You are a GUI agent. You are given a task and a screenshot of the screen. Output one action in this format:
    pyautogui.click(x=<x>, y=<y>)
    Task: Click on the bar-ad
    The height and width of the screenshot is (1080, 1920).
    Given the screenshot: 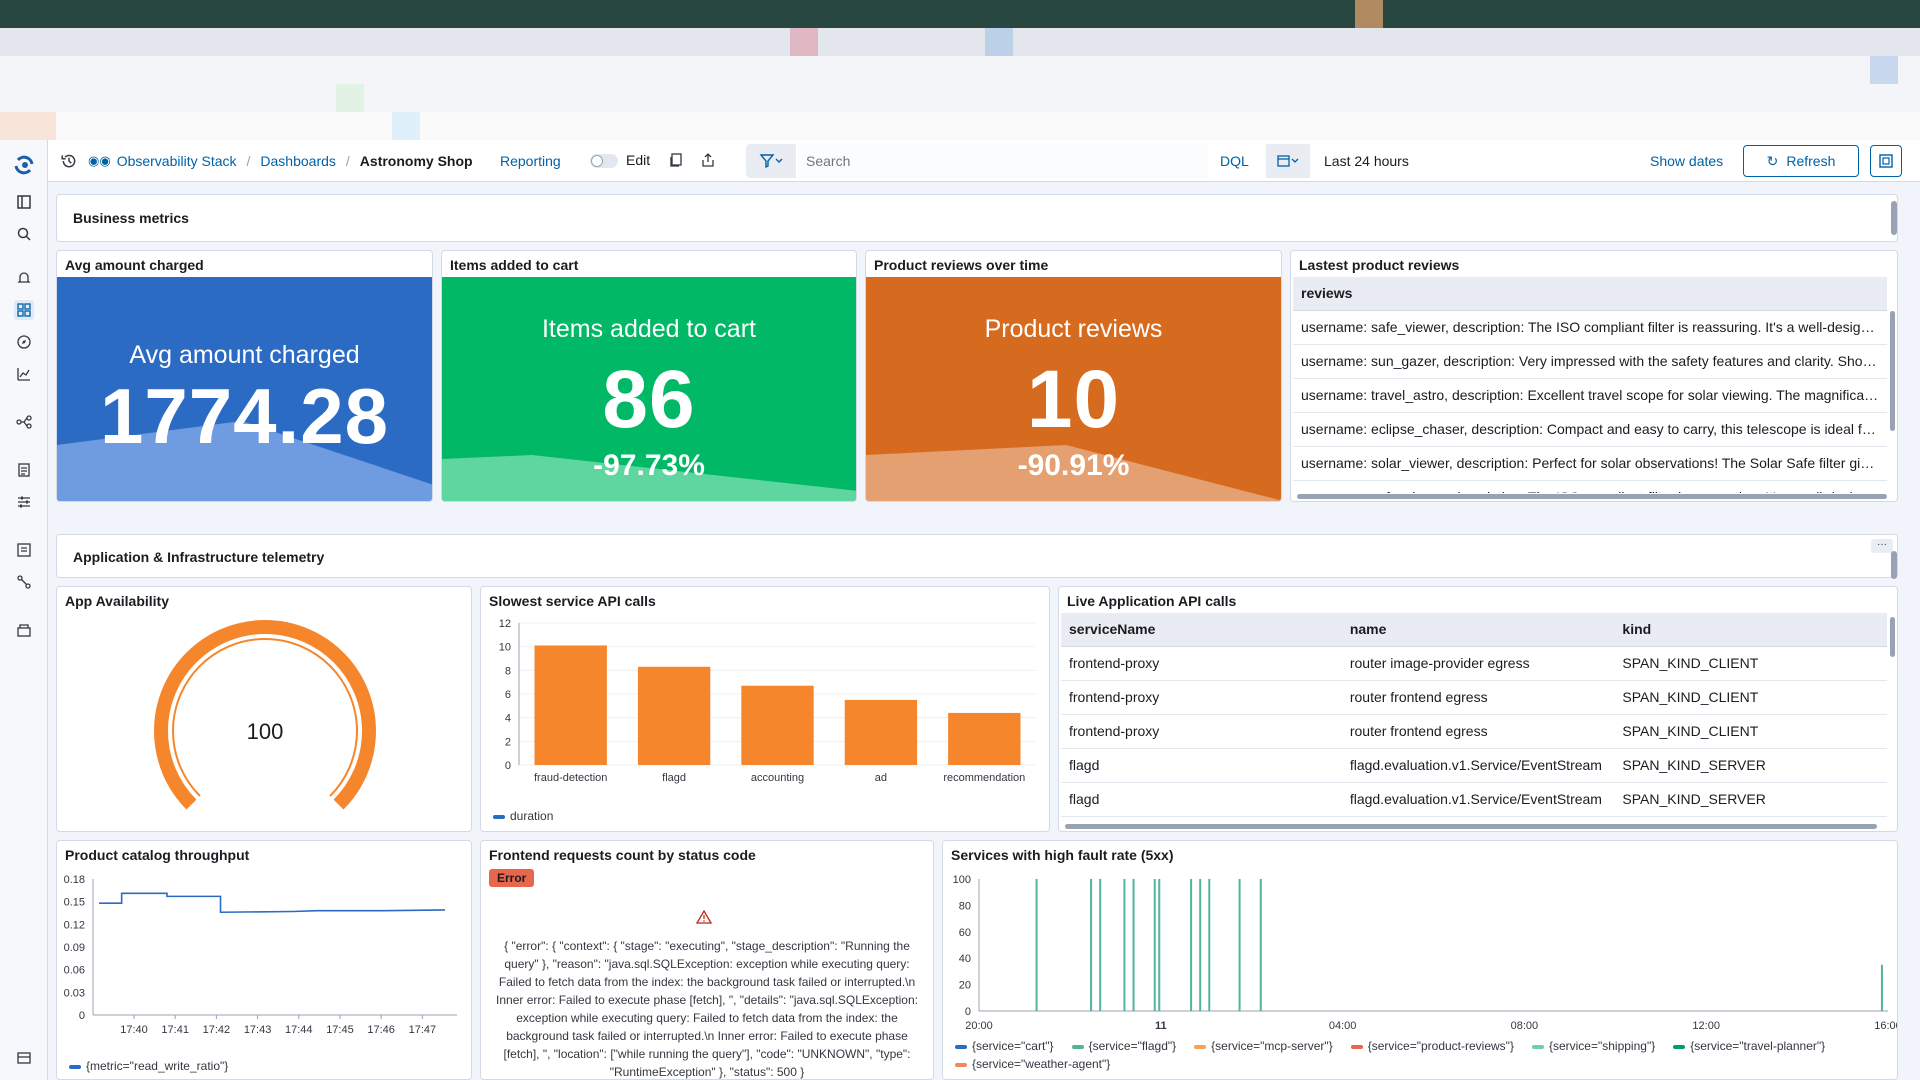 What is the action you would take?
    pyautogui.click(x=881, y=732)
    